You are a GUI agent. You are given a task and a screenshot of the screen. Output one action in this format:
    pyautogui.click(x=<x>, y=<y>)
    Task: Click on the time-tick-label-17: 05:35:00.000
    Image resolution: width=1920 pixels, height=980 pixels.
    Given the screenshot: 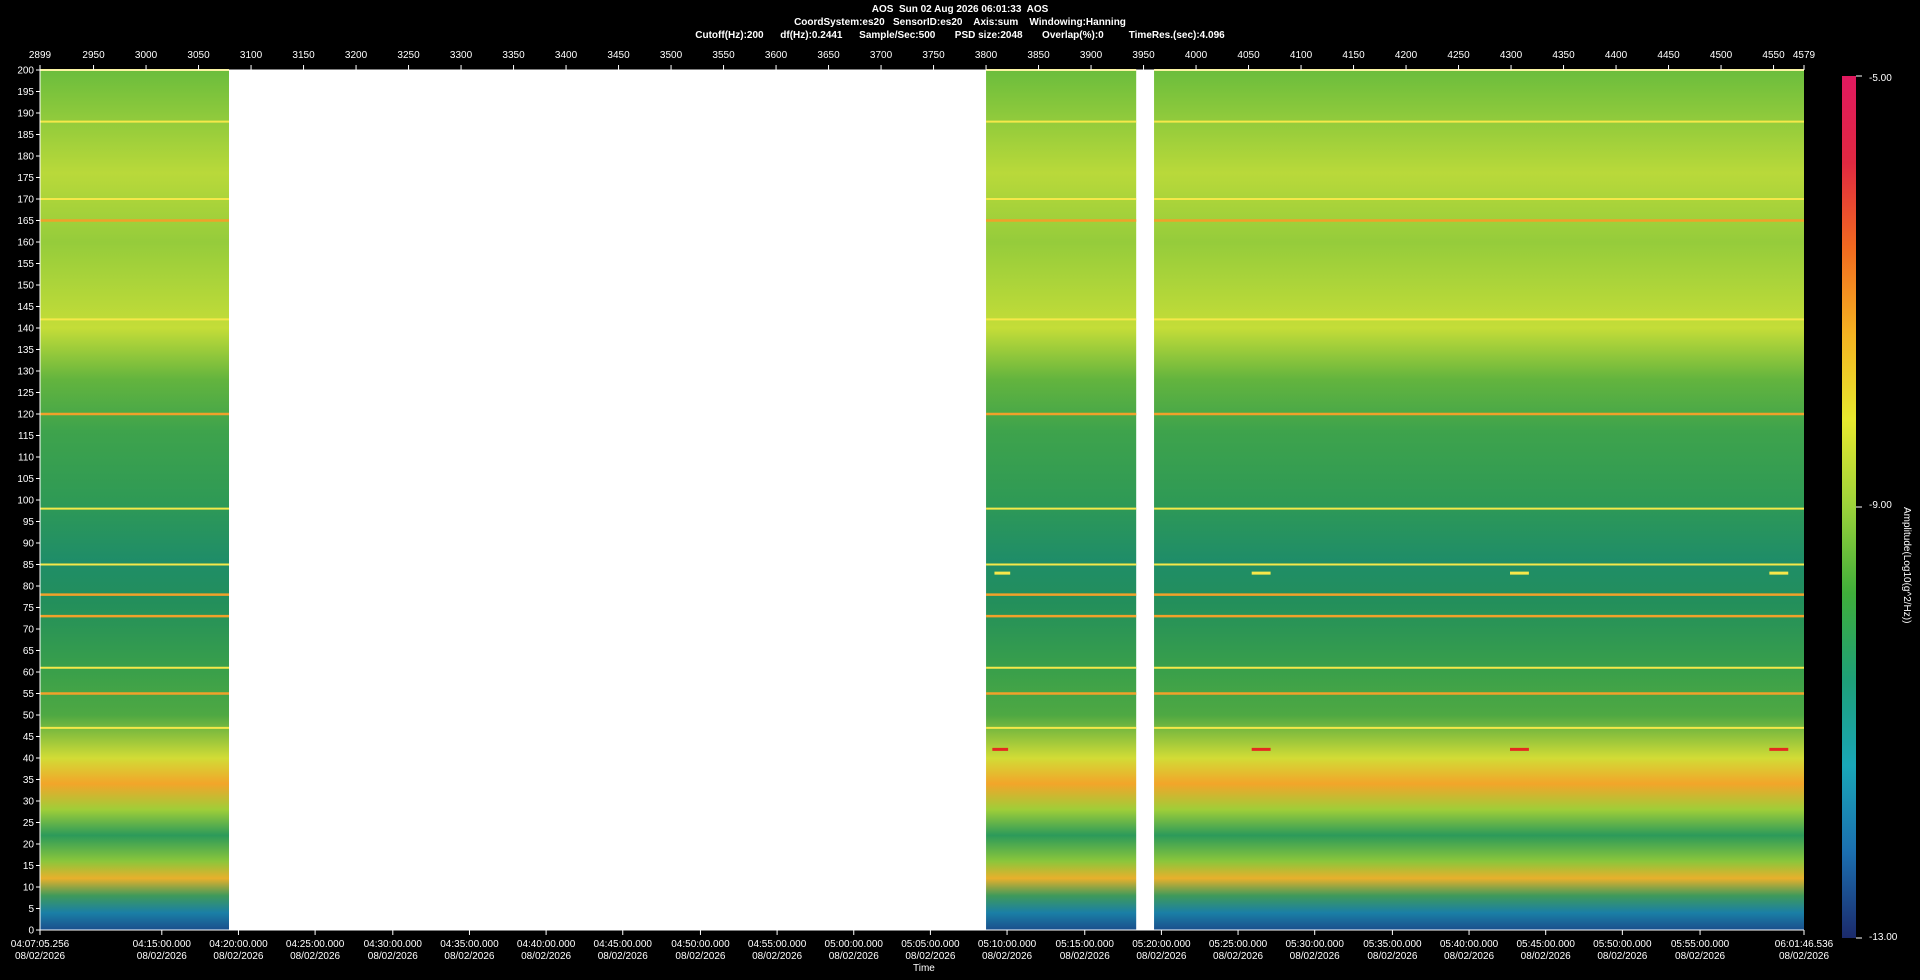 What is the action you would take?
    pyautogui.click(x=1392, y=944)
    